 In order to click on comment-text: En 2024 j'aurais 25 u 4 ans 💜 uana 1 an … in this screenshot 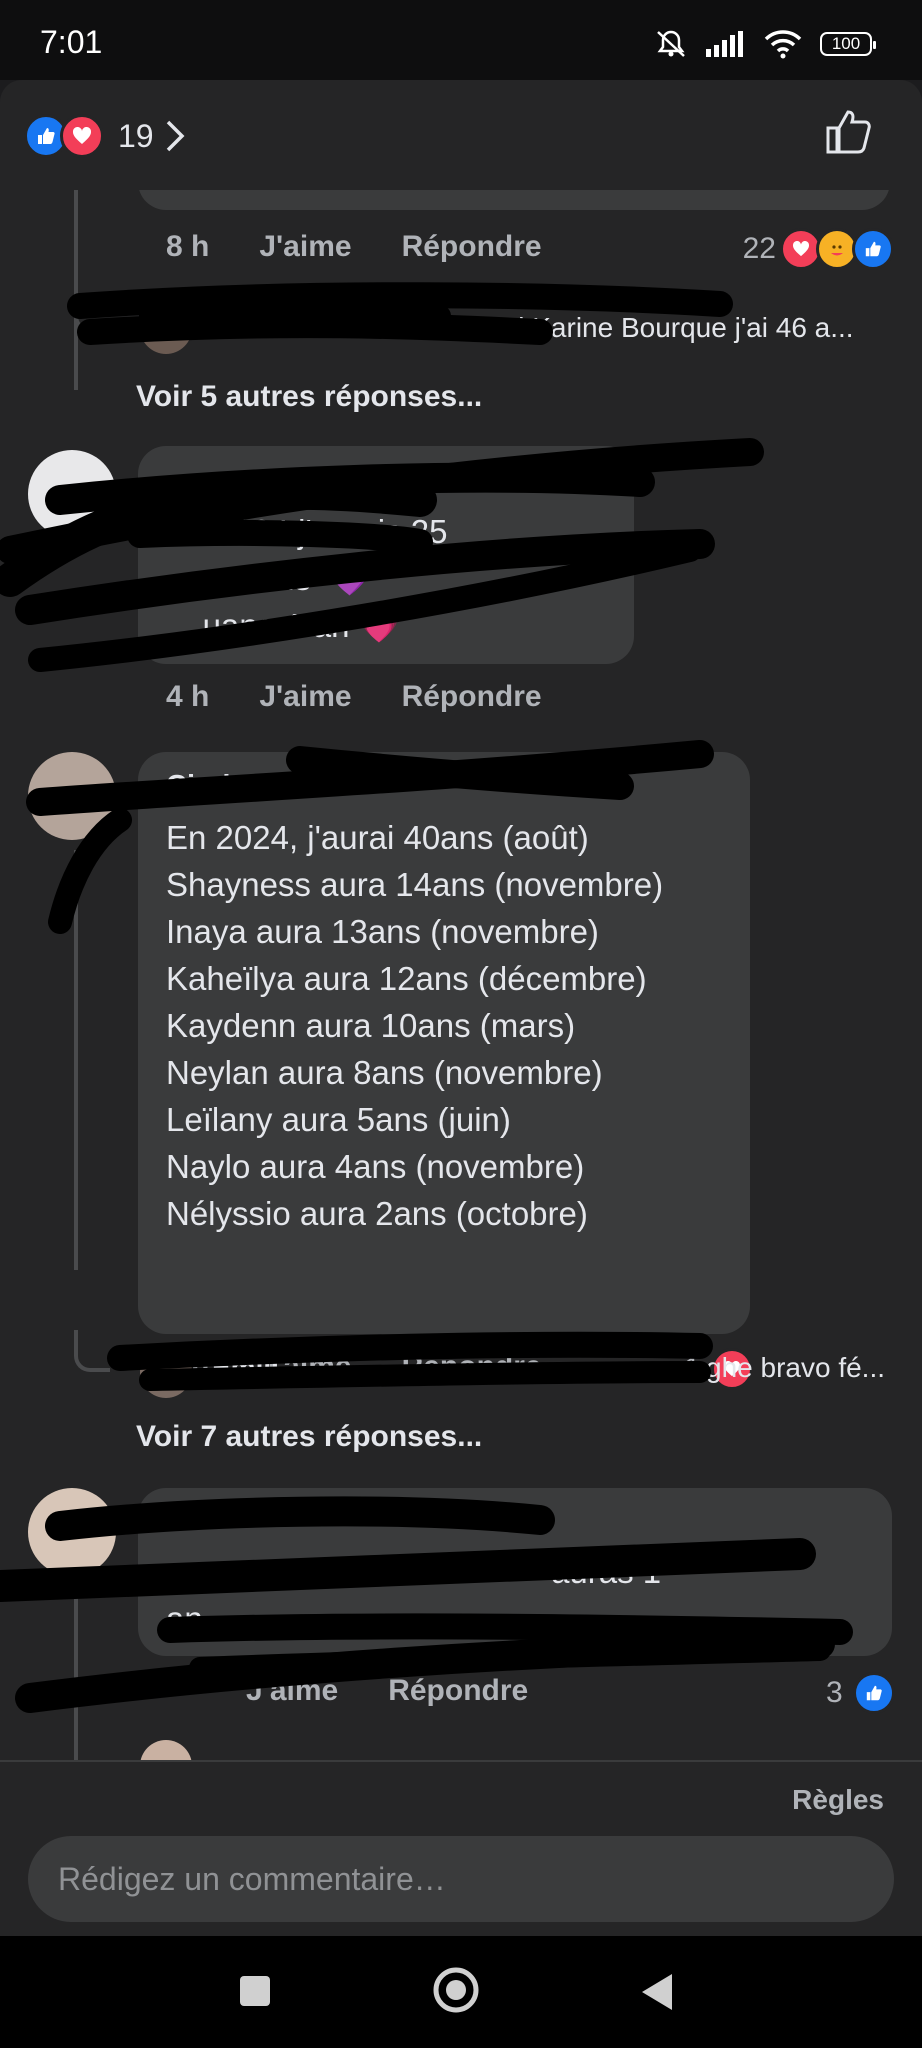, I will do `click(307, 578)`.